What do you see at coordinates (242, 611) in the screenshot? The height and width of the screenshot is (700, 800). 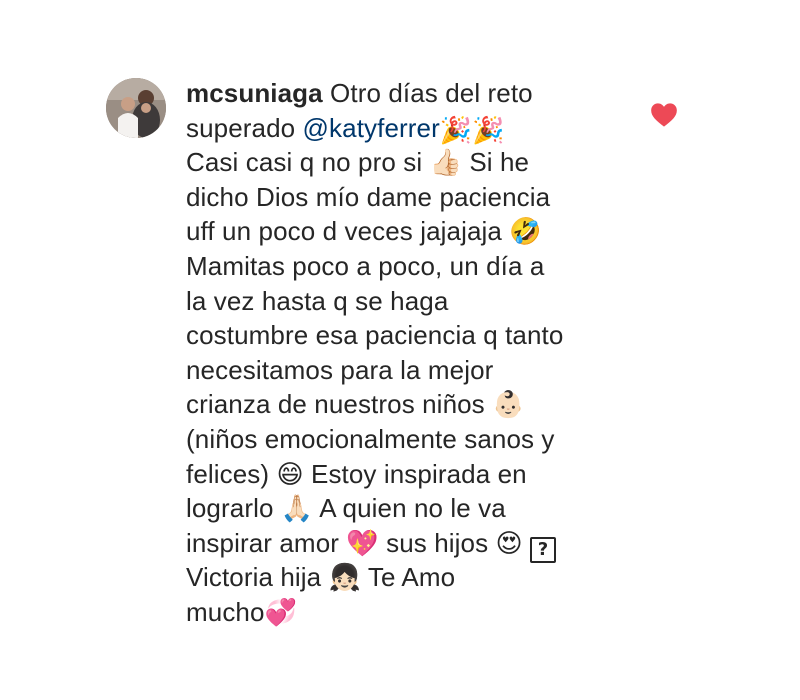 I see `comment-line: mucho💞` at bounding box center [242, 611].